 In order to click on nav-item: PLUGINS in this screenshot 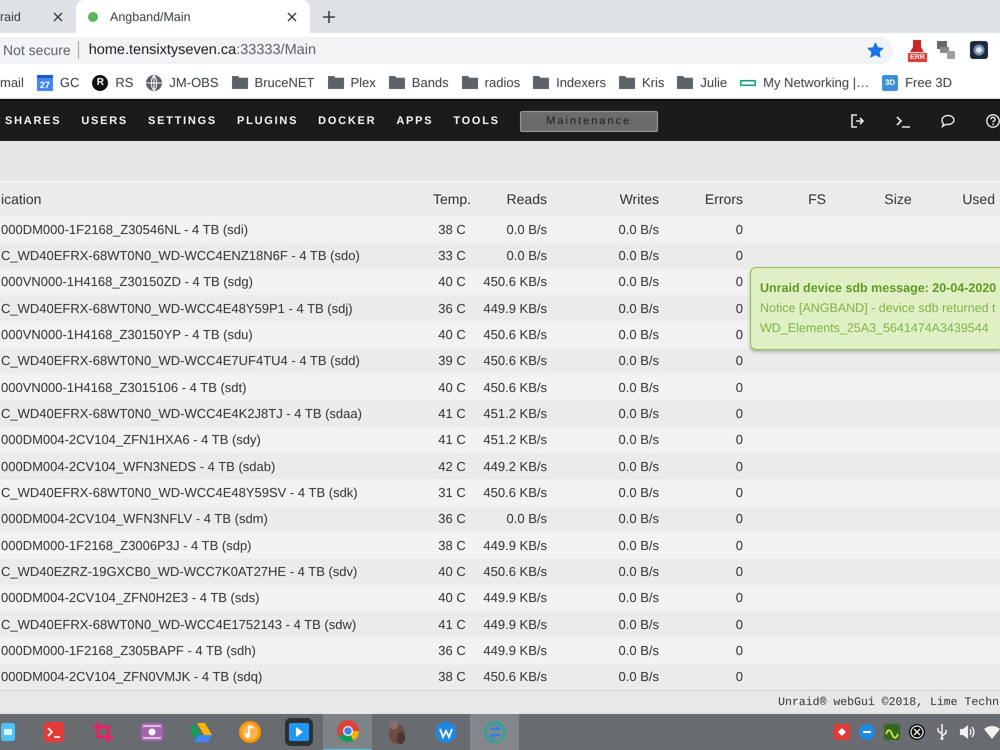, I will do `click(267, 121)`.